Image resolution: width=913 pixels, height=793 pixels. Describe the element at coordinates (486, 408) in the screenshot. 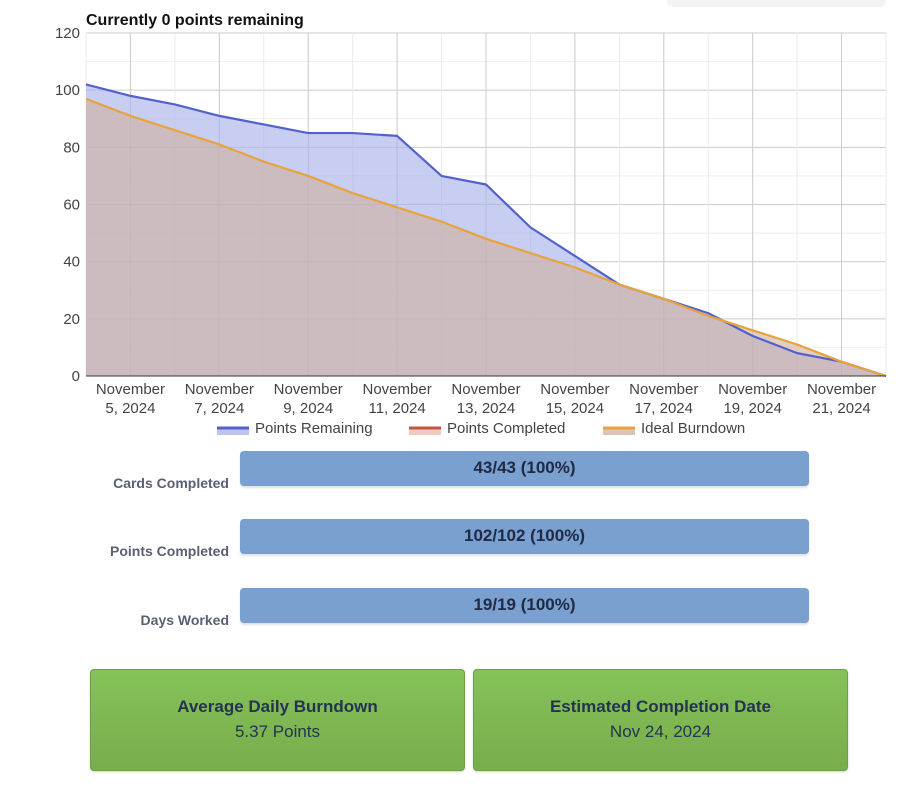

I see `x-tick-label: 13, 2024` at that location.